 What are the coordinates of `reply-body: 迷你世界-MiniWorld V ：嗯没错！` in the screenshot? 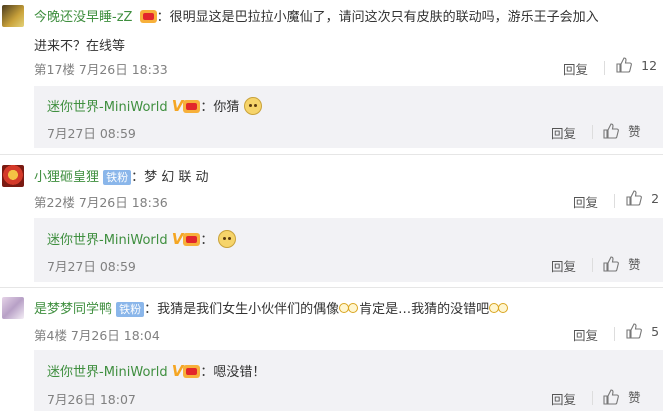 It's located at (156, 370).